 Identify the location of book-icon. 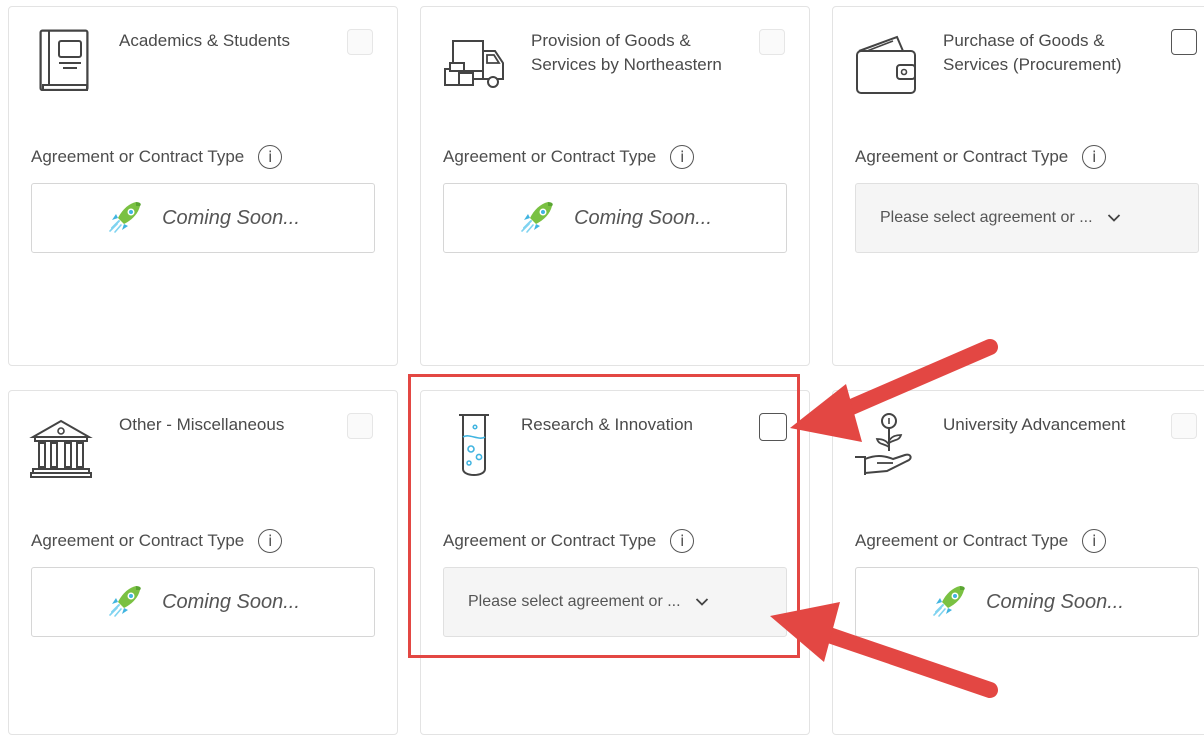
(64, 60).